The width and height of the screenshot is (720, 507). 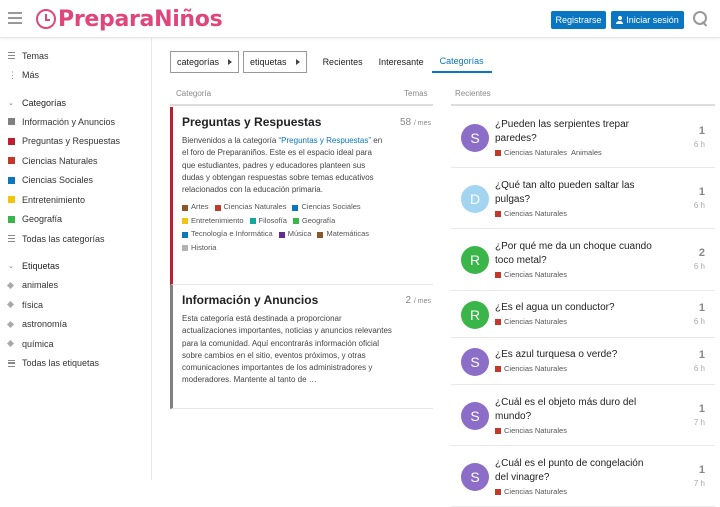 I want to click on categories-dropdown: categorías, so click(x=205, y=62).